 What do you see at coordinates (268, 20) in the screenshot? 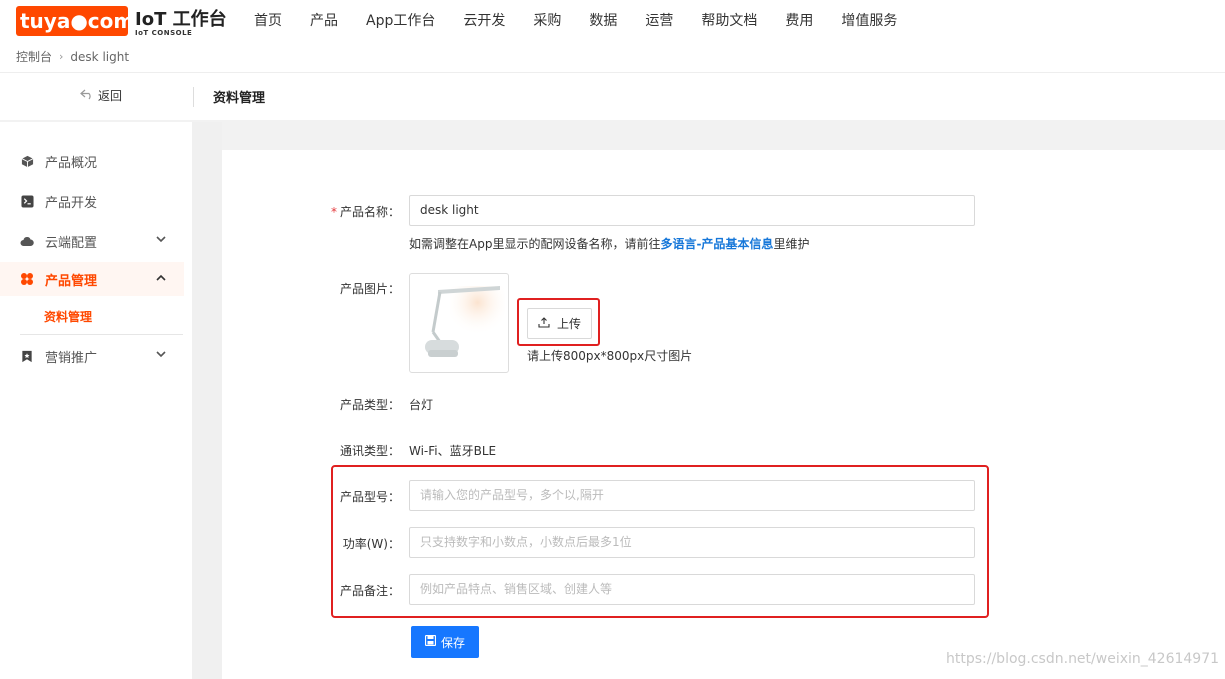
I see `nav-item-home: 首页` at bounding box center [268, 20].